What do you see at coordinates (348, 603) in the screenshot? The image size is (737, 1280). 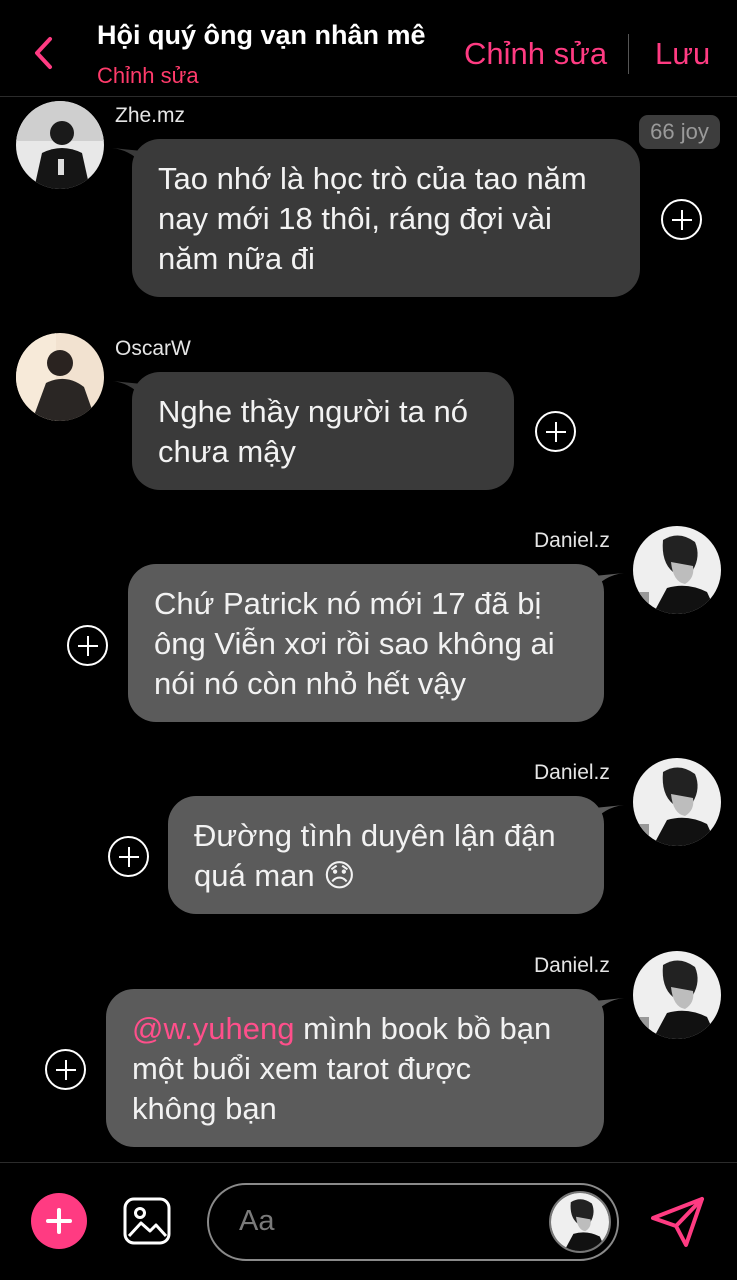 I see `message-line: Chứ Patrick nó mới 17 đã bị` at bounding box center [348, 603].